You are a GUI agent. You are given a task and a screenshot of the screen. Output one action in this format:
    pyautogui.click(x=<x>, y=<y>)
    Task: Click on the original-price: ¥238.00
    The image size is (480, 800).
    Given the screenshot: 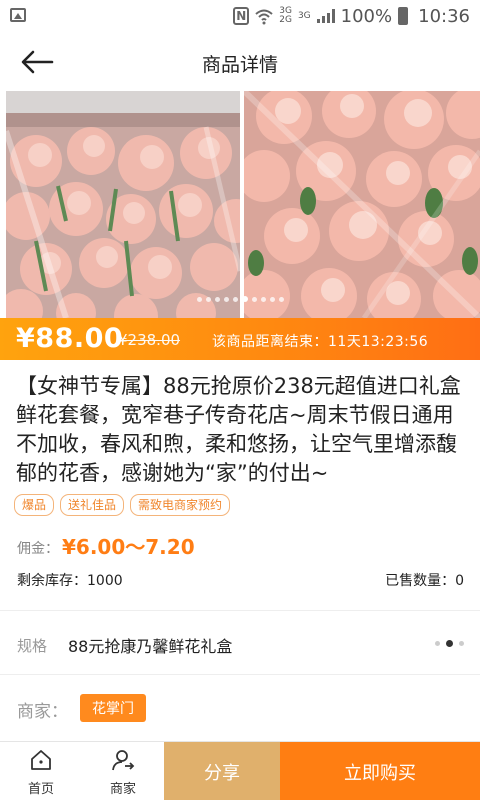 What is the action you would take?
    pyautogui.click(x=149, y=340)
    